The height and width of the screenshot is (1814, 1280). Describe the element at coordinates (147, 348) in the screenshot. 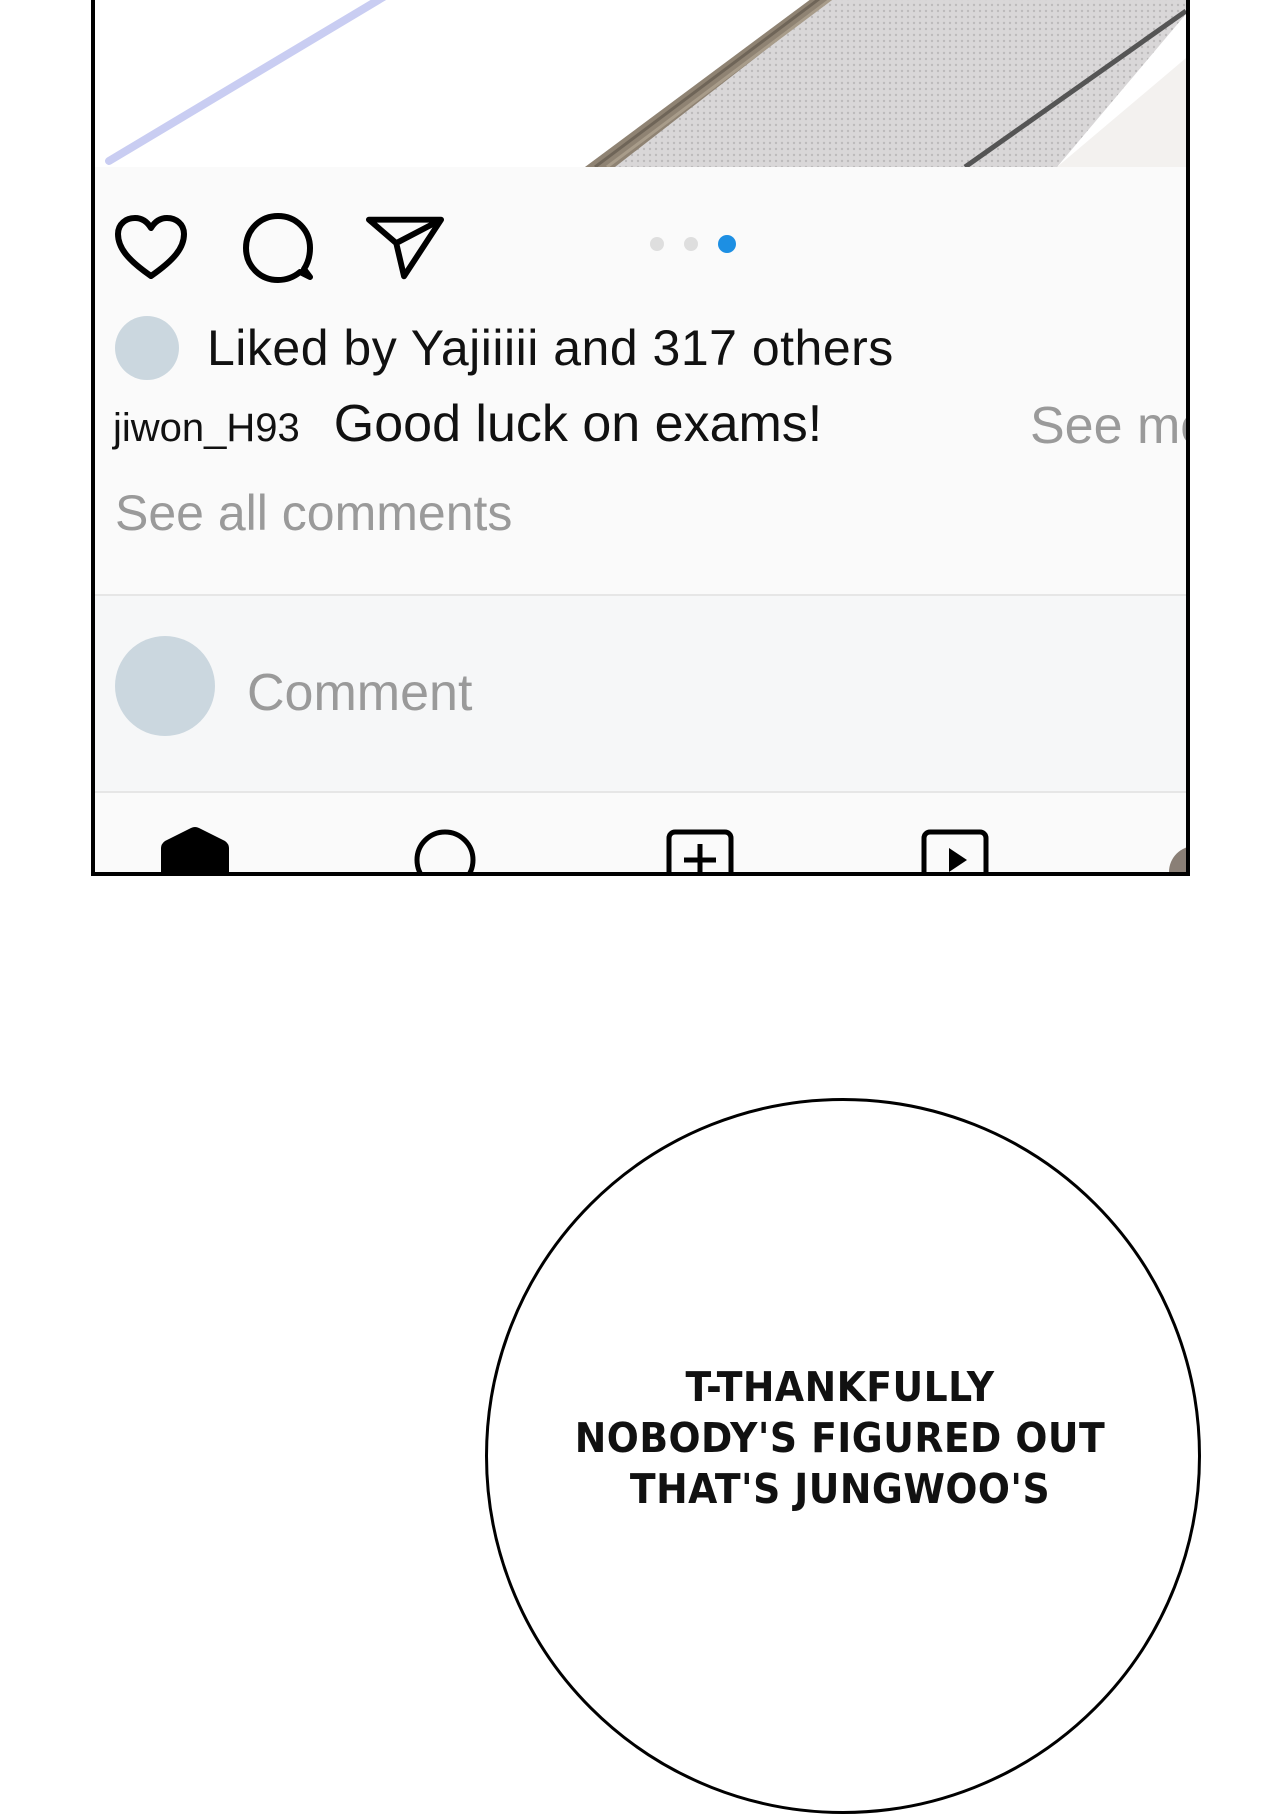

I see `liker-avatar` at that location.